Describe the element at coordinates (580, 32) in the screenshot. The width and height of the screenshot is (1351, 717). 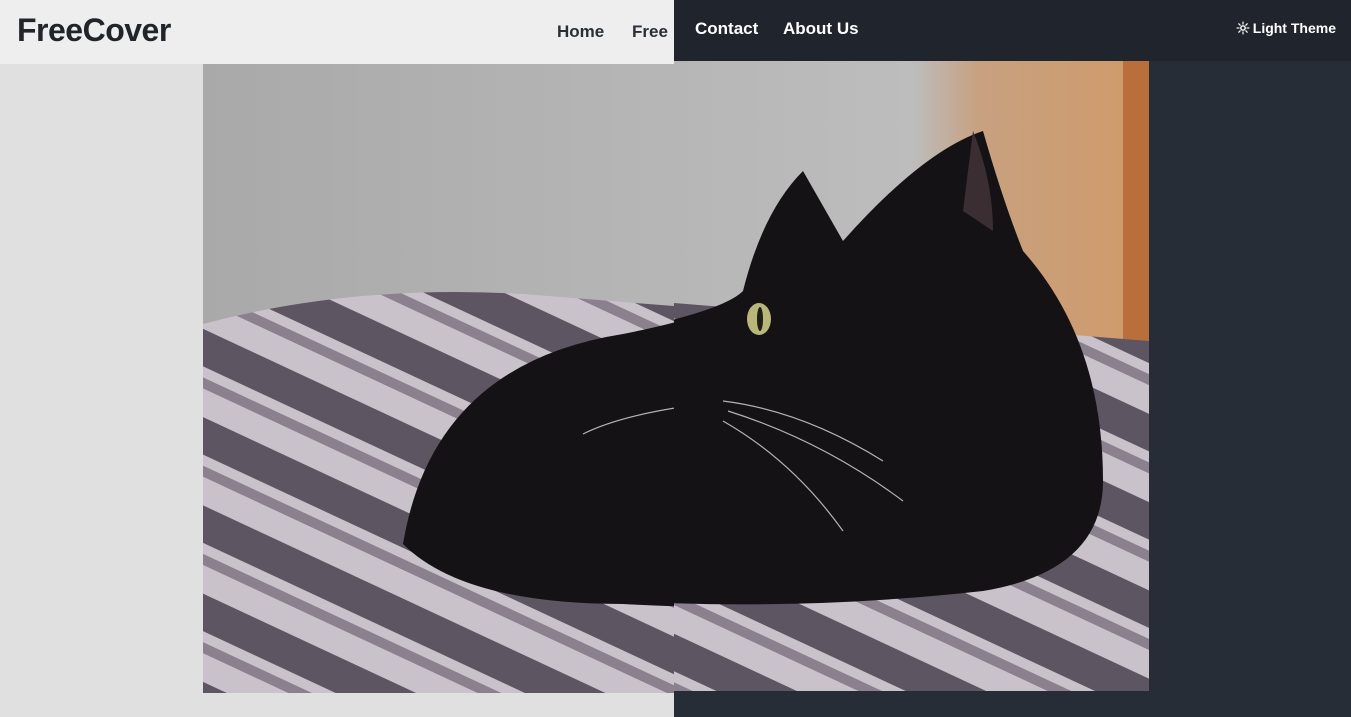
I see `nav-home-link: Home` at that location.